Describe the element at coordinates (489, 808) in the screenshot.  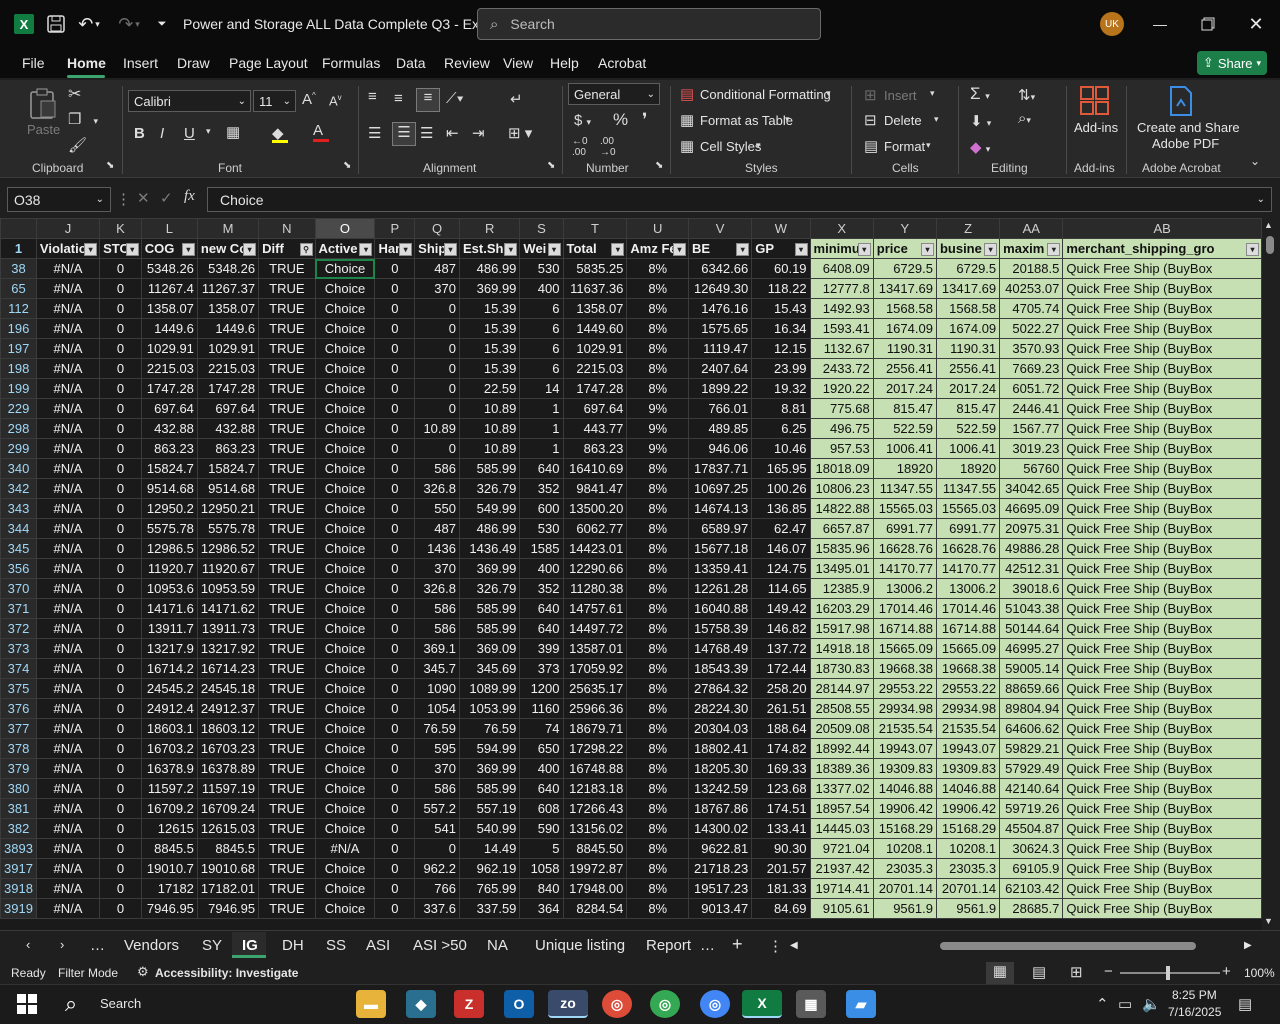
I see `cell: 557.19` at that location.